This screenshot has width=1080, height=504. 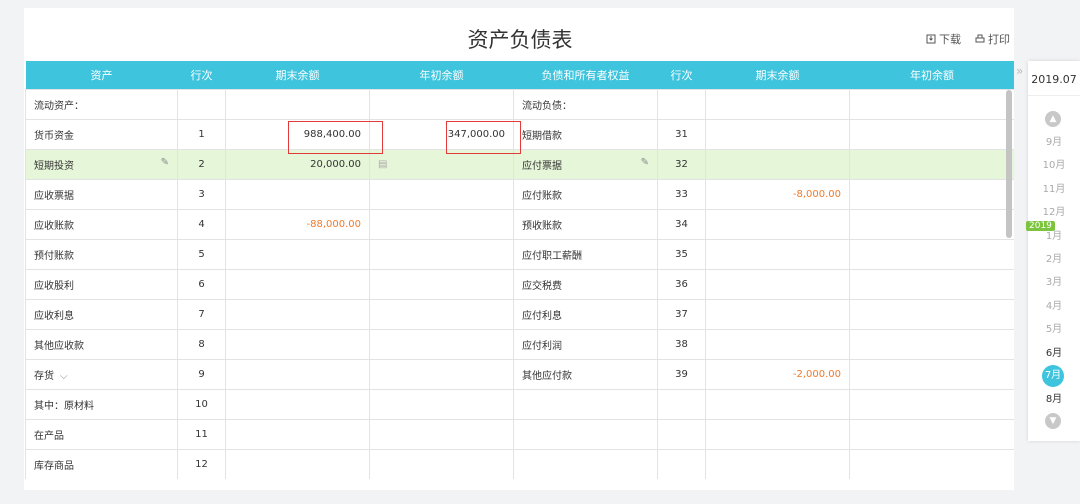 What do you see at coordinates (777, 194) in the screenshot?
I see `liability-end-balance-cell: -8,000.00` at bounding box center [777, 194].